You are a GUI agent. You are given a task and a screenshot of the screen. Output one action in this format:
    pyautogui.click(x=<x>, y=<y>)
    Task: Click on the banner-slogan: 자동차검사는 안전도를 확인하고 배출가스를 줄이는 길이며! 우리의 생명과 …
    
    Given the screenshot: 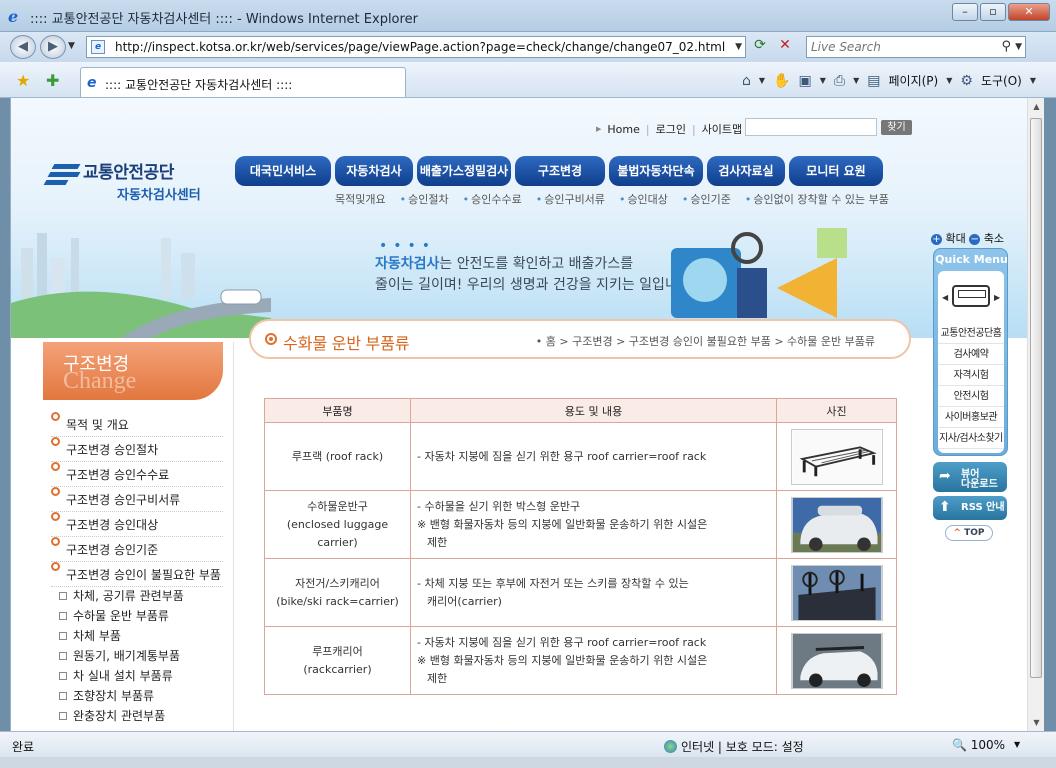 What is the action you would take?
    pyautogui.click(x=535, y=275)
    